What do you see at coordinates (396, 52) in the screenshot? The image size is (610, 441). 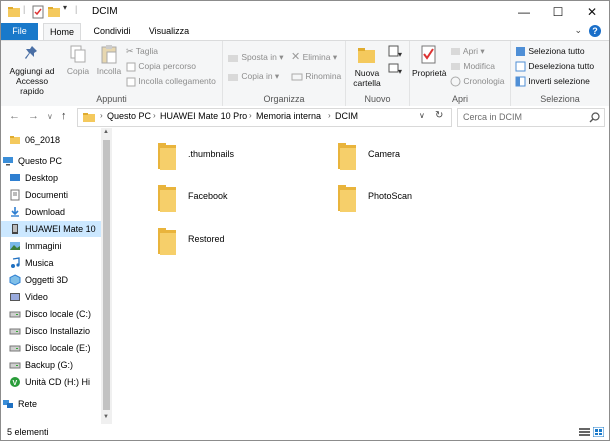 I see `new-item-icon: ▾` at bounding box center [396, 52].